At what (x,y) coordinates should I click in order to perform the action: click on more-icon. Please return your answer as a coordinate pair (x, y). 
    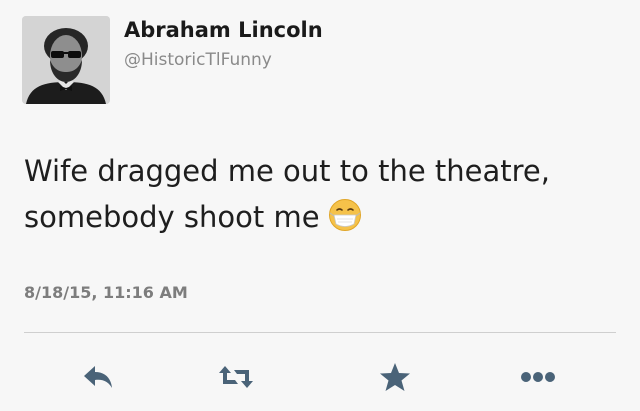
    Looking at the image, I should click on (538, 377).